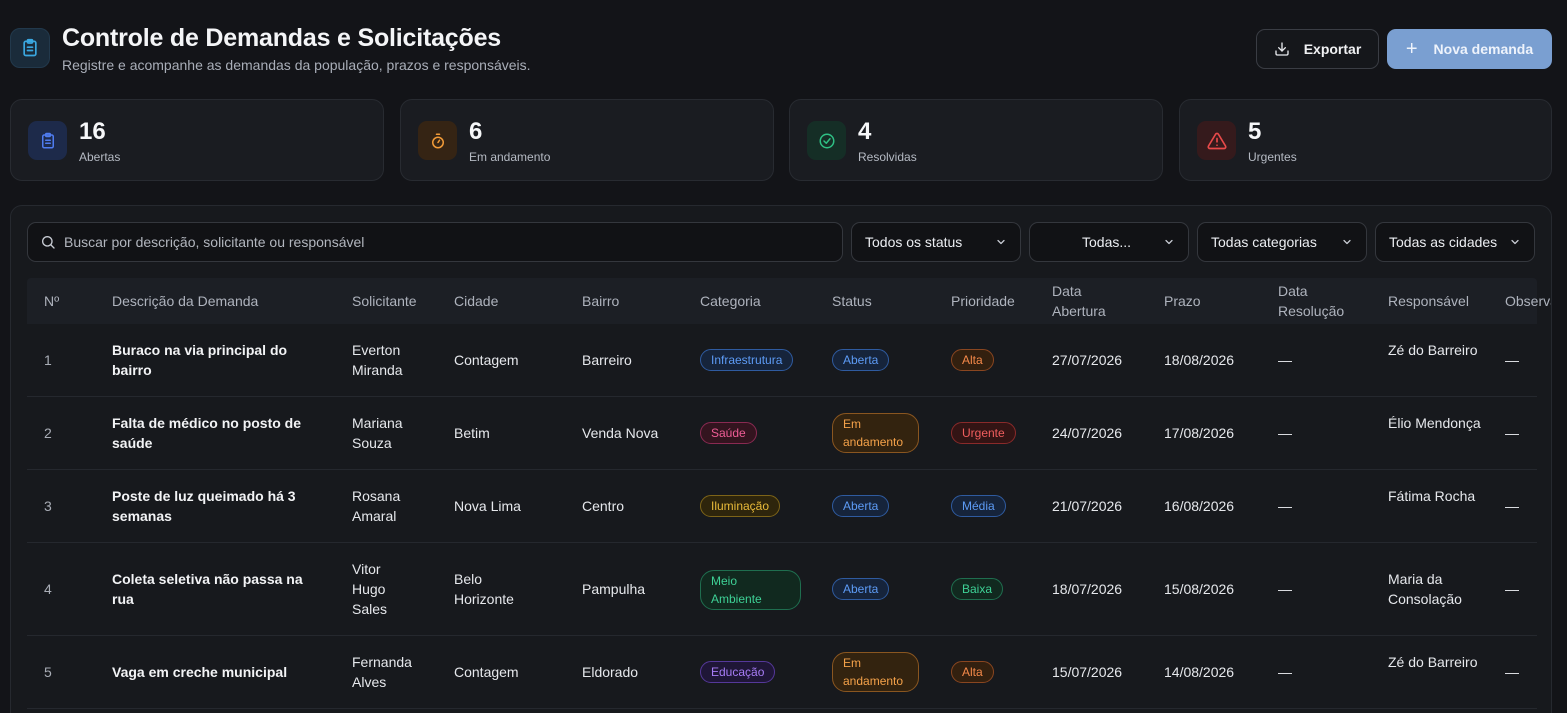  I want to click on row-prazo: 15/08/2026, so click(1199, 589).